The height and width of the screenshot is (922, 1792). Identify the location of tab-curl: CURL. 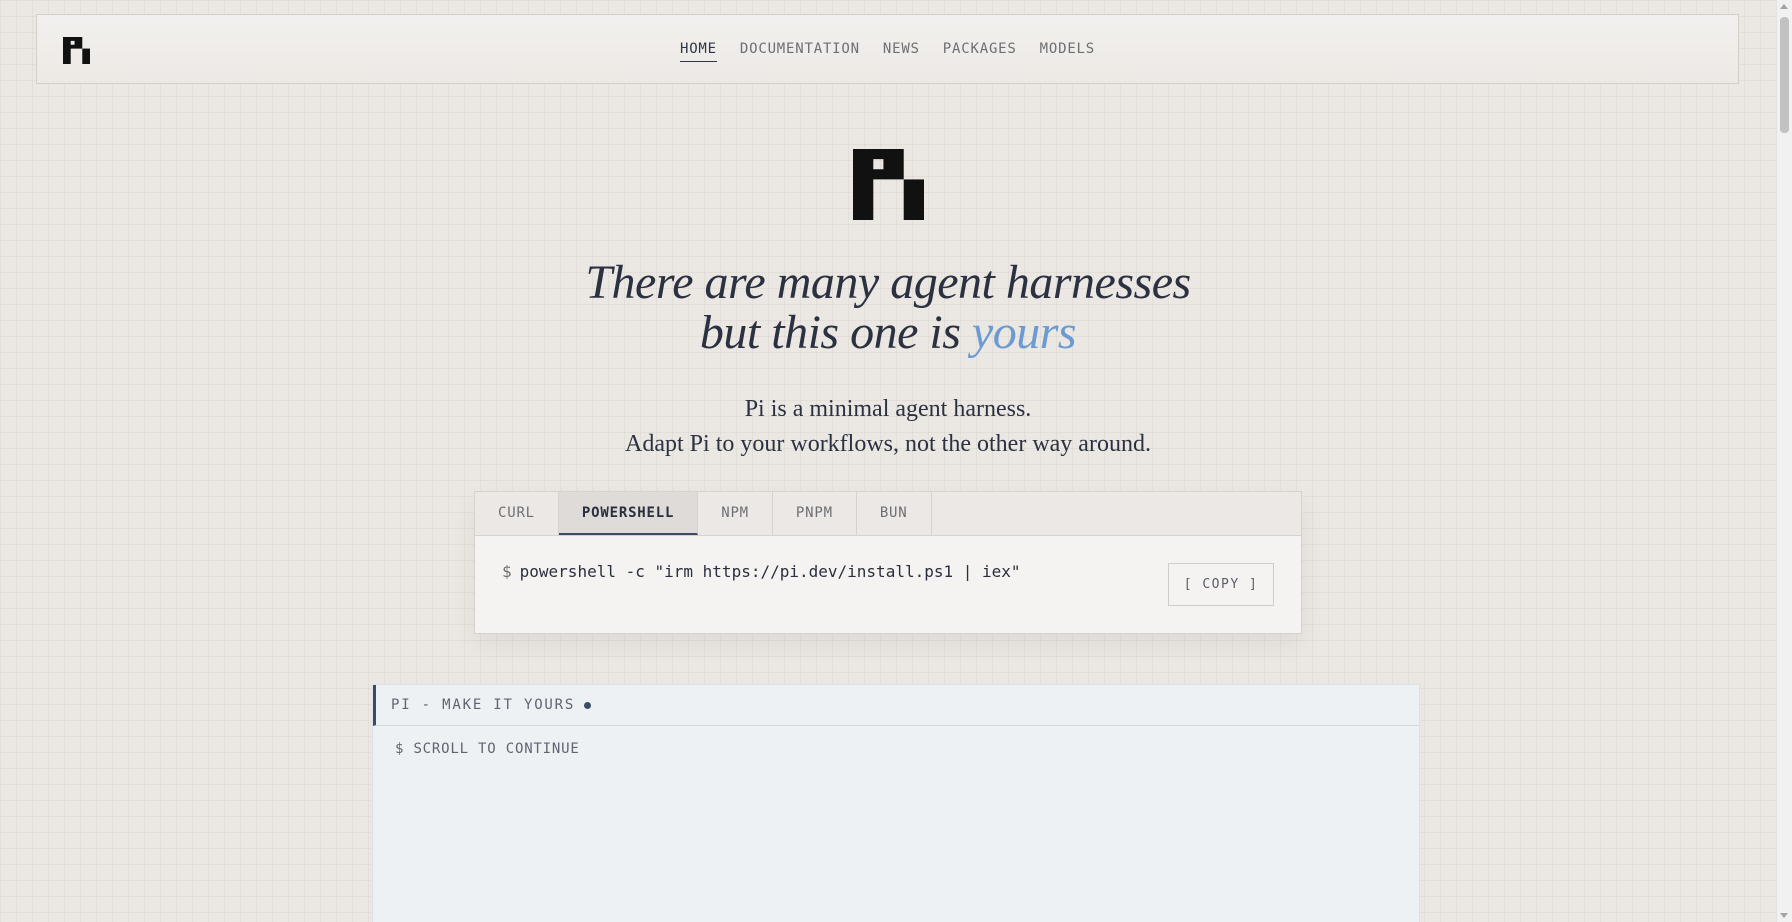
(517, 513).